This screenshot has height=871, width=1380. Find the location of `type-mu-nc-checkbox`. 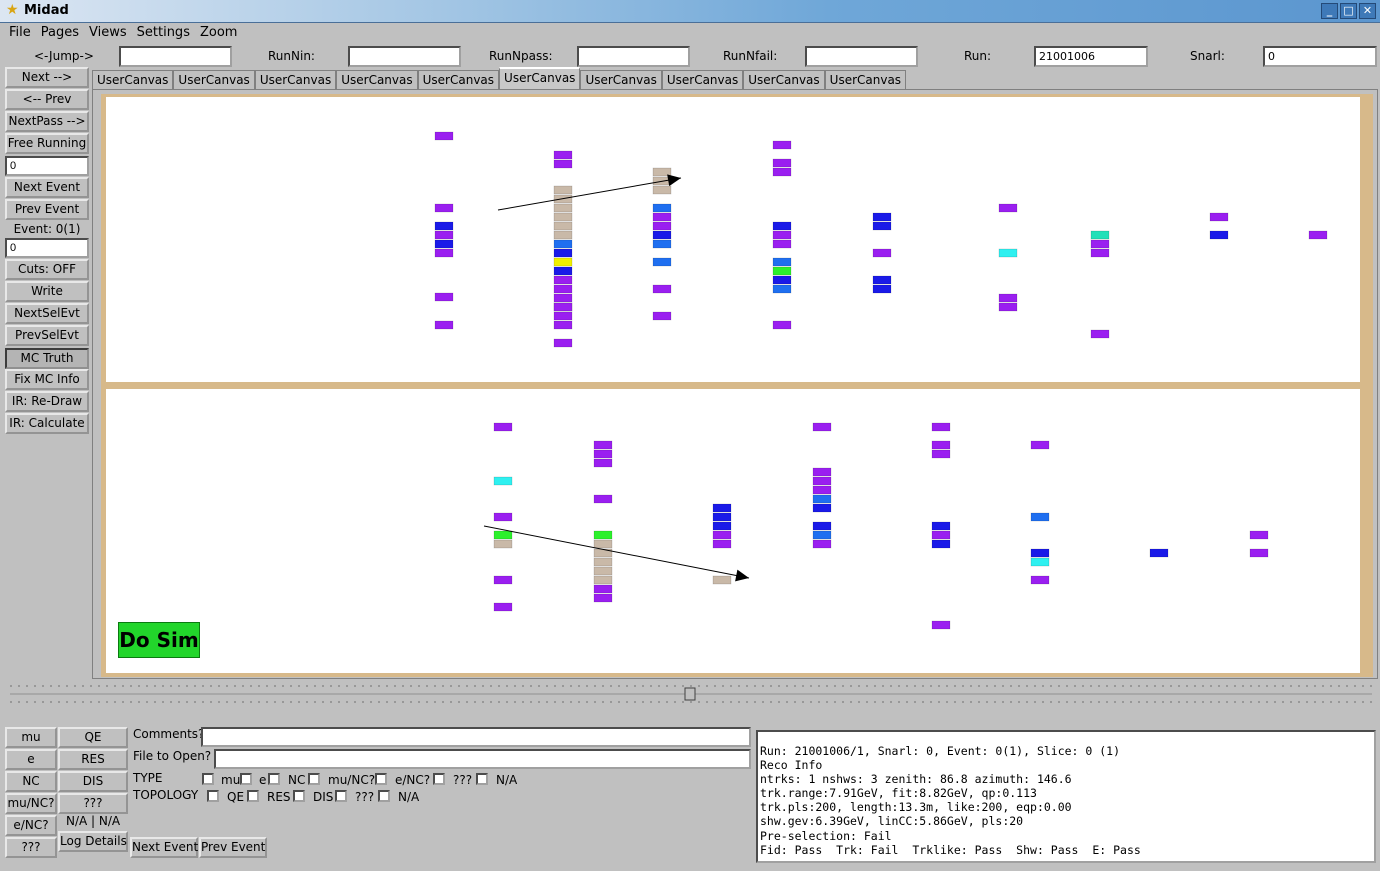

type-mu-nc-checkbox is located at coordinates (314, 779).